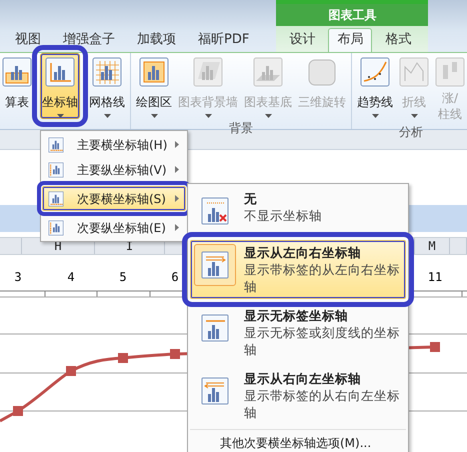  I want to click on ribbon-tab: 格式, so click(398, 40).